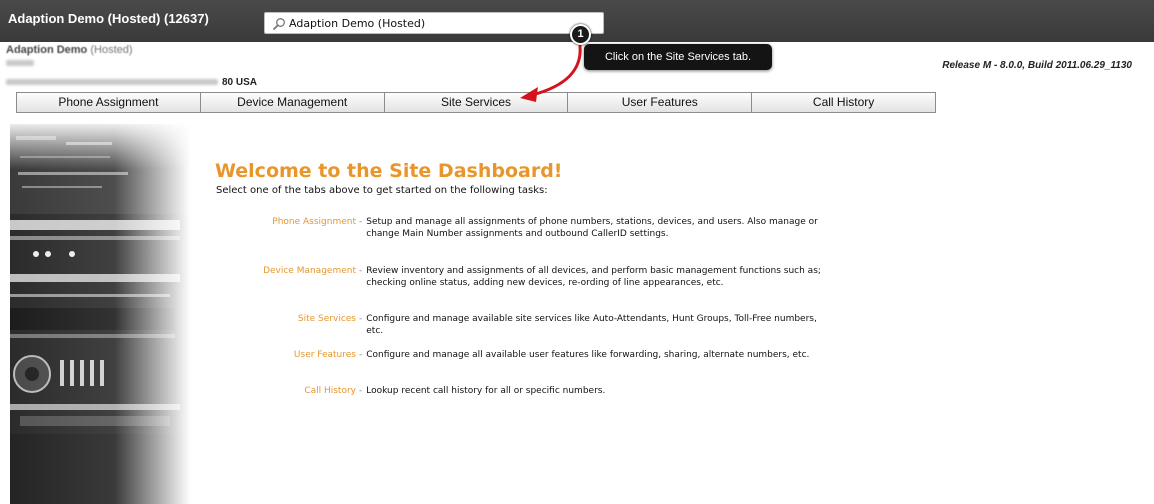 This screenshot has height=504, width=1154. Describe the element at coordinates (279, 24) in the screenshot. I see `search-icon` at that location.